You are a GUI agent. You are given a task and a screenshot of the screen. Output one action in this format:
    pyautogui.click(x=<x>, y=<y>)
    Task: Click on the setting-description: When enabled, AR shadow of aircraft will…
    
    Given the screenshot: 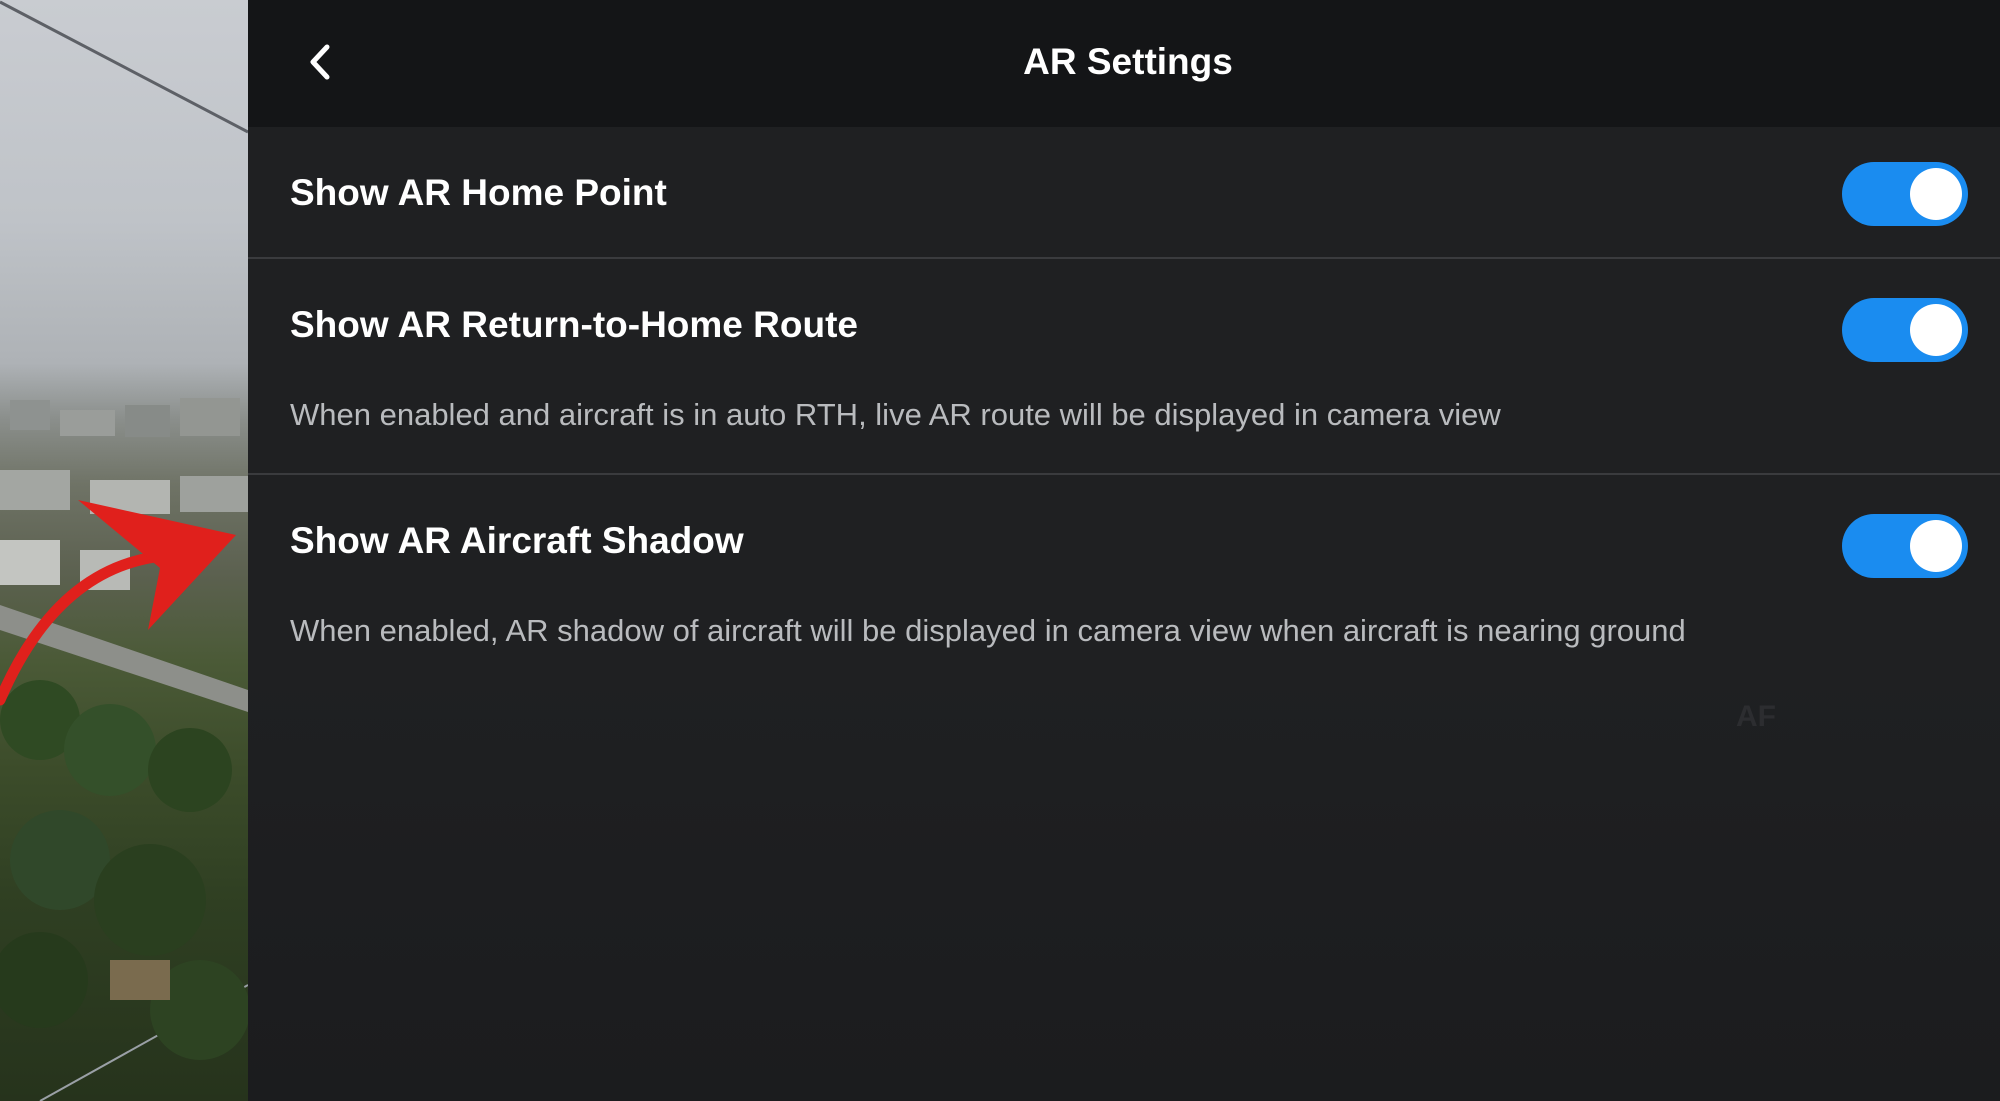 What is the action you would take?
    pyautogui.click(x=988, y=630)
    